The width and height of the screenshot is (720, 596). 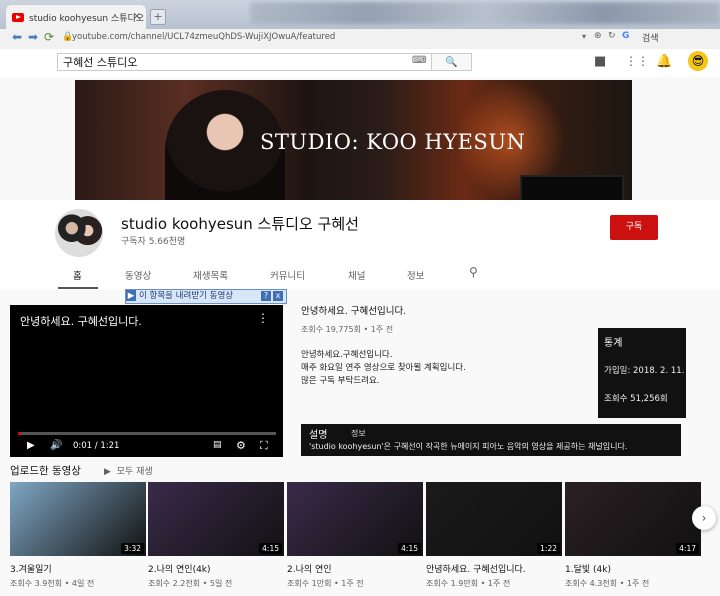 What do you see at coordinates (217, 445) in the screenshot?
I see `subtitles-icon: ▤` at bounding box center [217, 445].